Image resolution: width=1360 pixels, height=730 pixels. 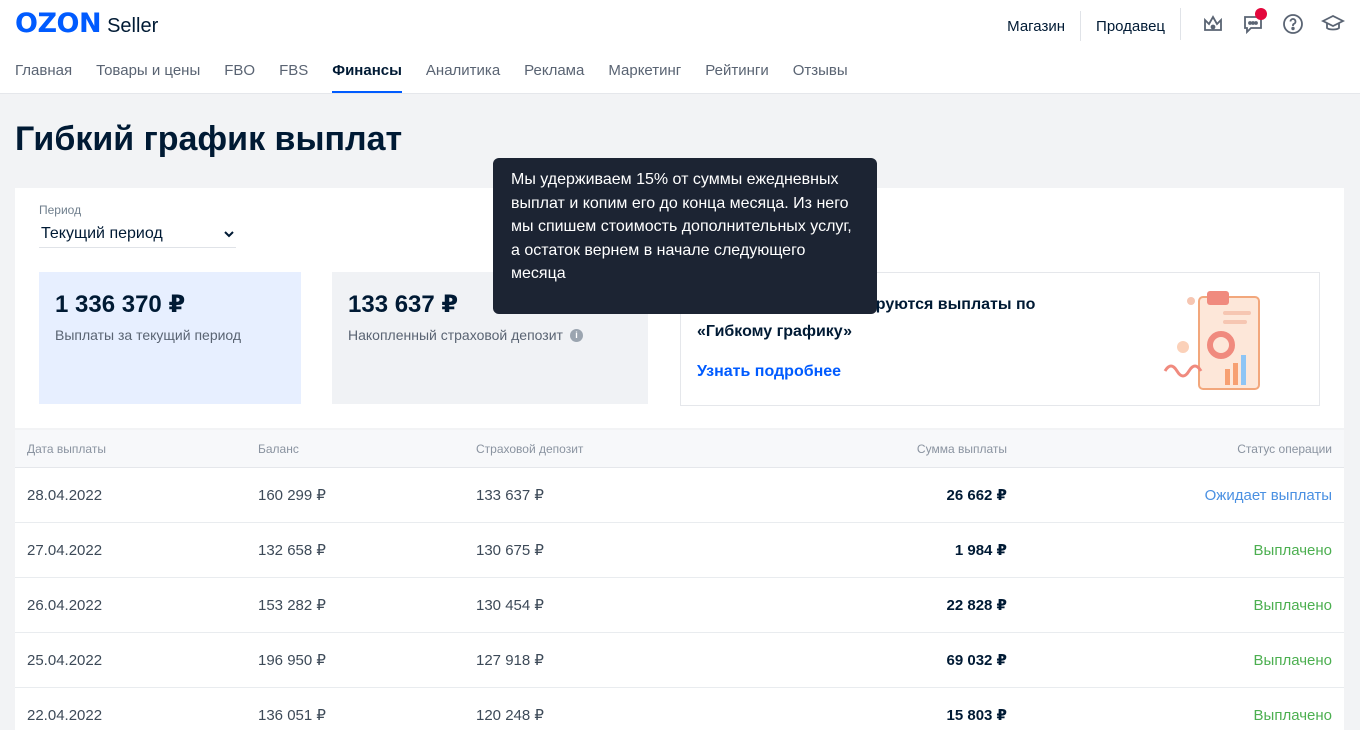 I want to click on row-sum: 15 803 ₽, so click(x=976, y=715).